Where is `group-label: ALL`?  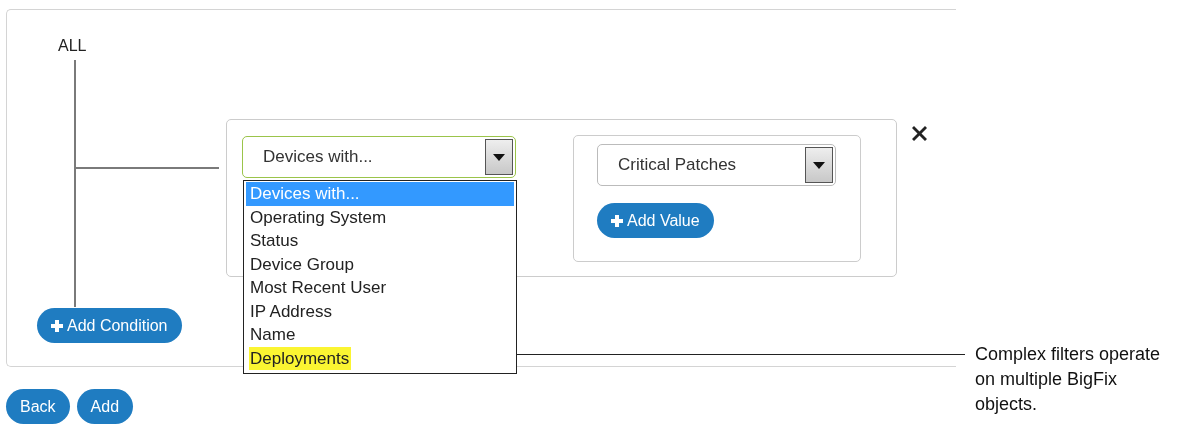
group-label: ALL is located at coordinates (72, 45).